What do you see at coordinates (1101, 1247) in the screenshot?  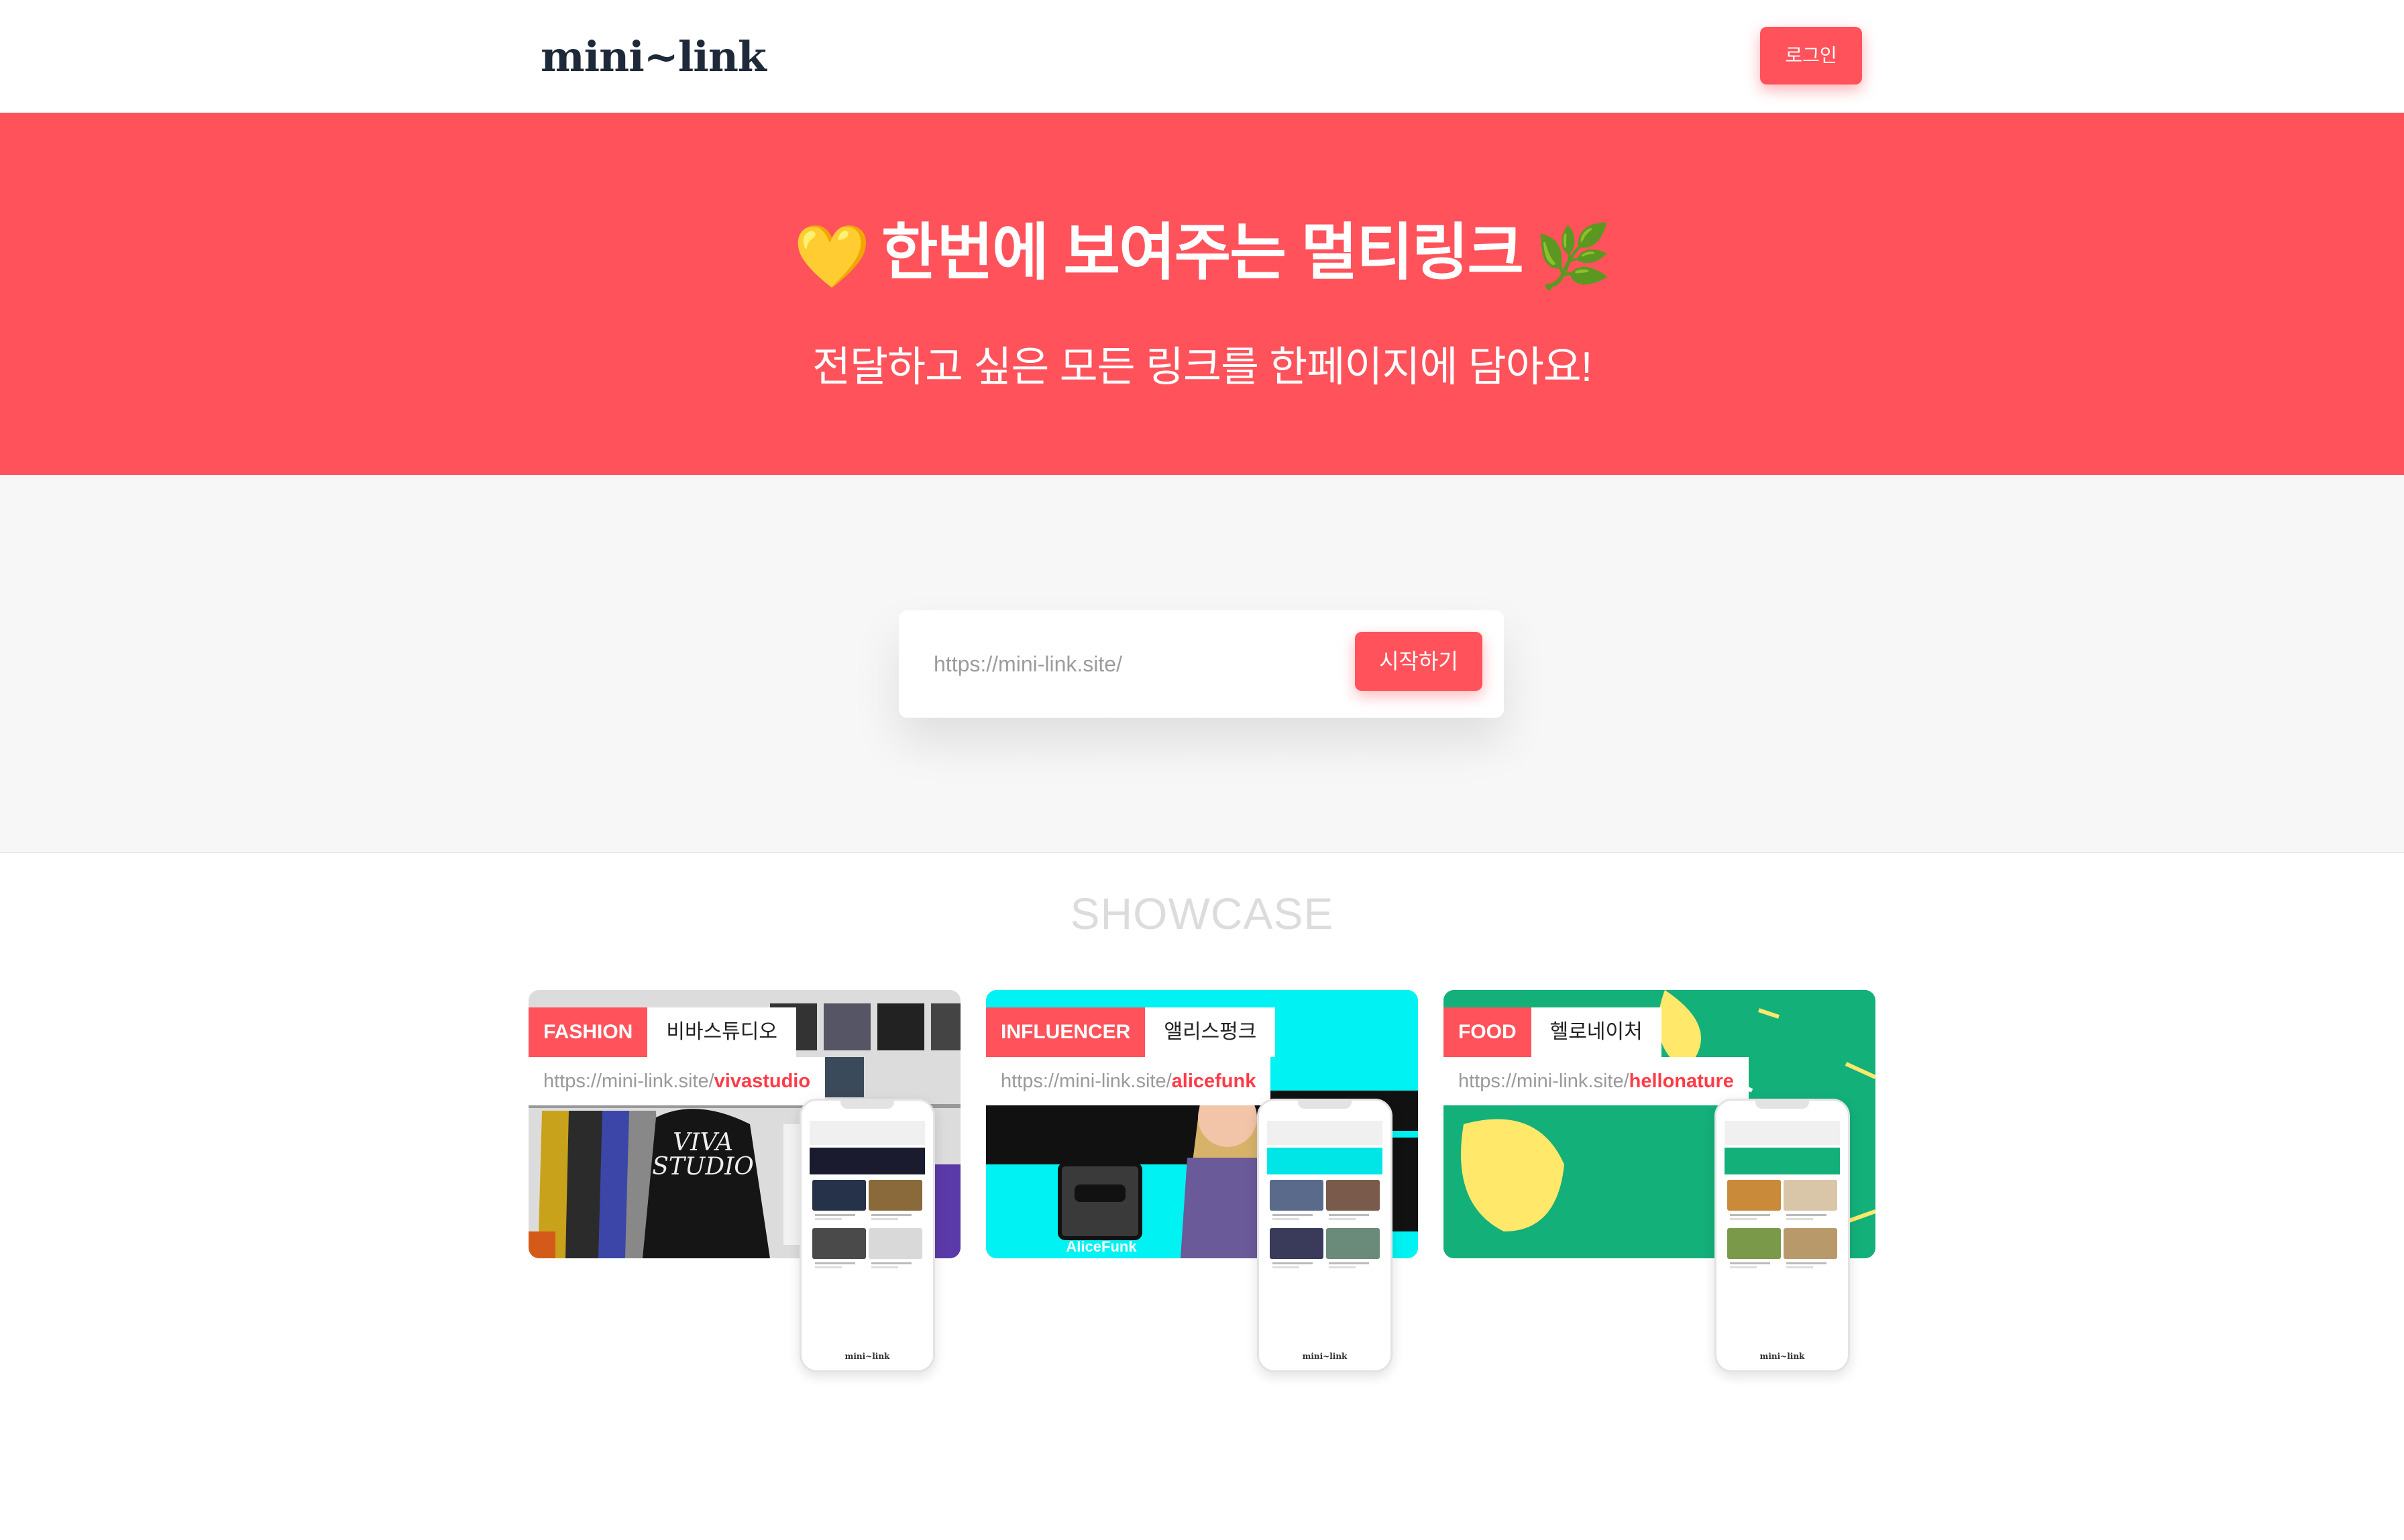 I see `alicefunk-logo: AliceFunk` at bounding box center [1101, 1247].